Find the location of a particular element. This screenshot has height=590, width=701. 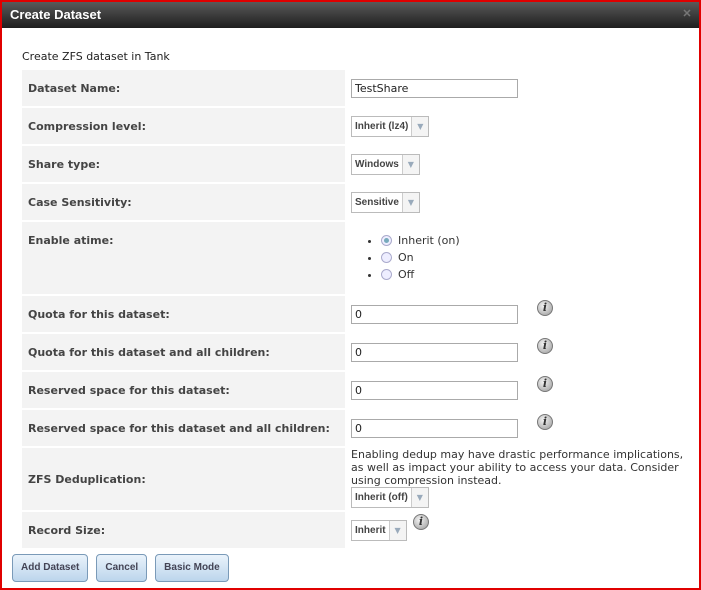

basic-mode-button: Basic Mode is located at coordinates (192, 568).